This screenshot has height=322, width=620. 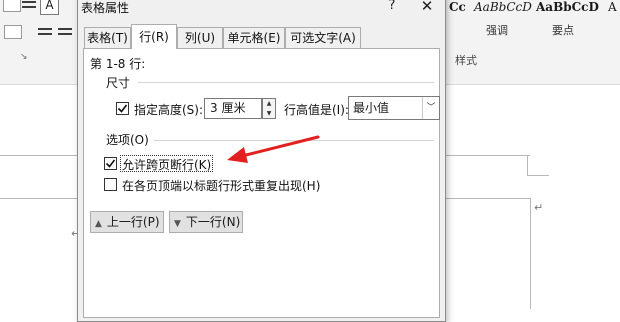 What do you see at coordinates (466, 60) in the screenshot?
I see `styles-group-label: 样式` at bounding box center [466, 60].